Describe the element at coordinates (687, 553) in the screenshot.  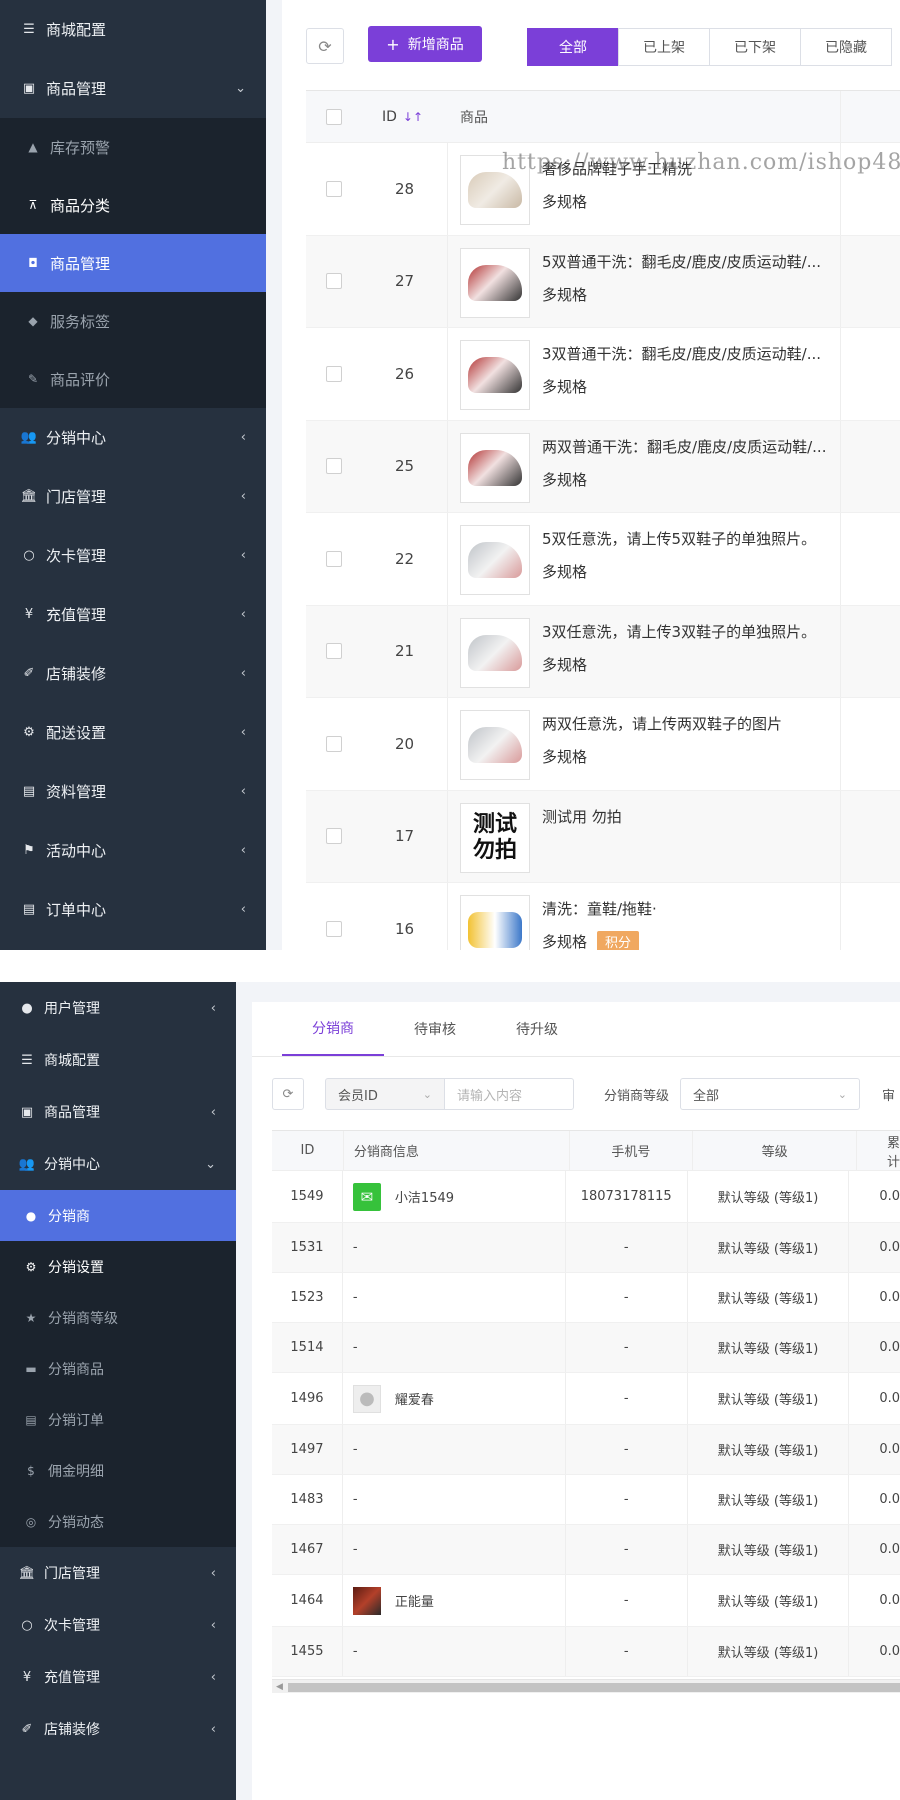
I see `product-info: 5双任意洗，请上传5双鞋子的单独照片。 多规格` at that location.